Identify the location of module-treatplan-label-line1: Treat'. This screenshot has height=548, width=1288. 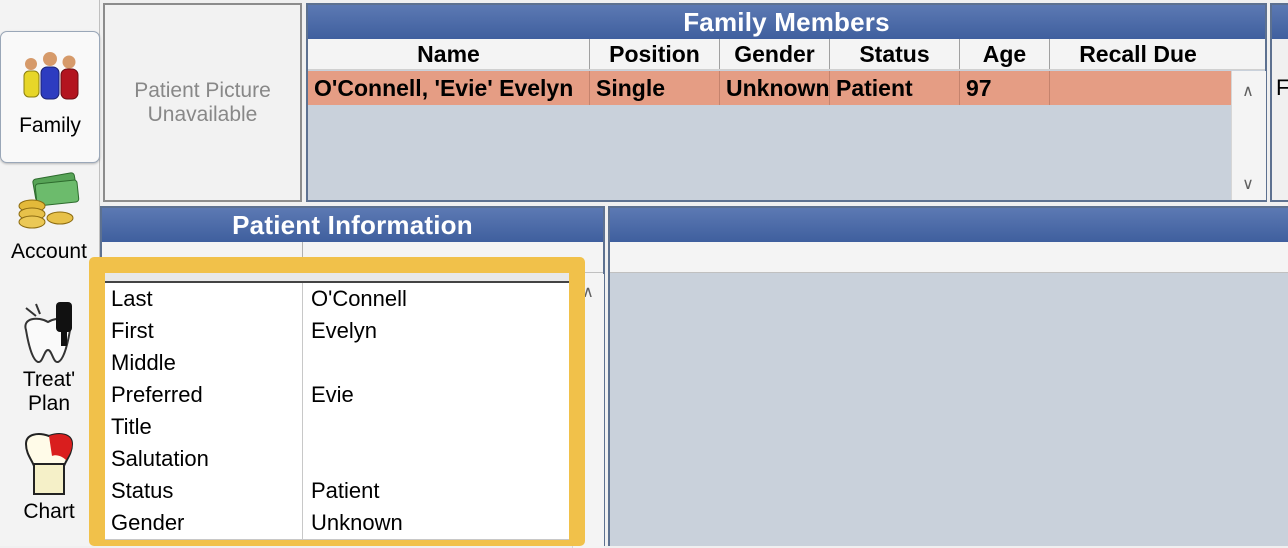
(49, 379).